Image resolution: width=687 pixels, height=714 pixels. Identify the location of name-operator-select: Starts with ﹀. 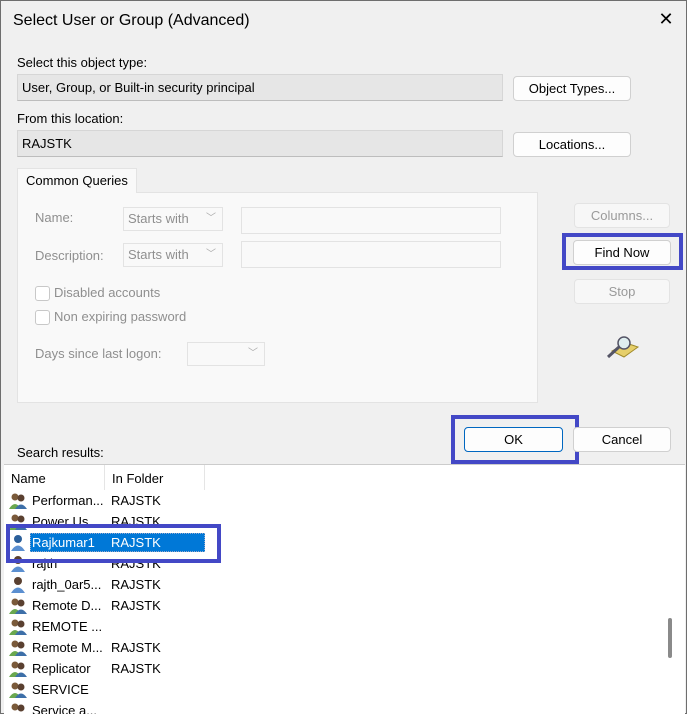
(173, 219).